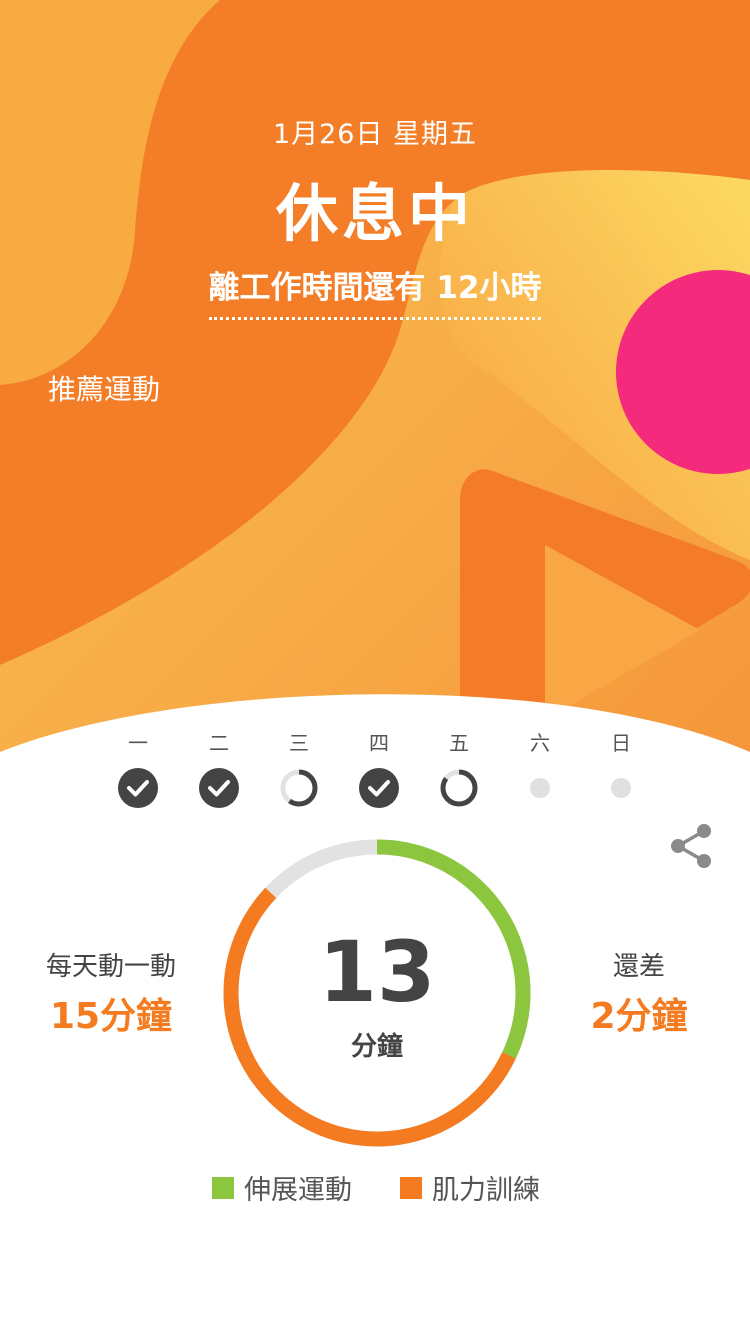 The height and width of the screenshot is (1334, 750). I want to click on day-label: 日, so click(621, 743).